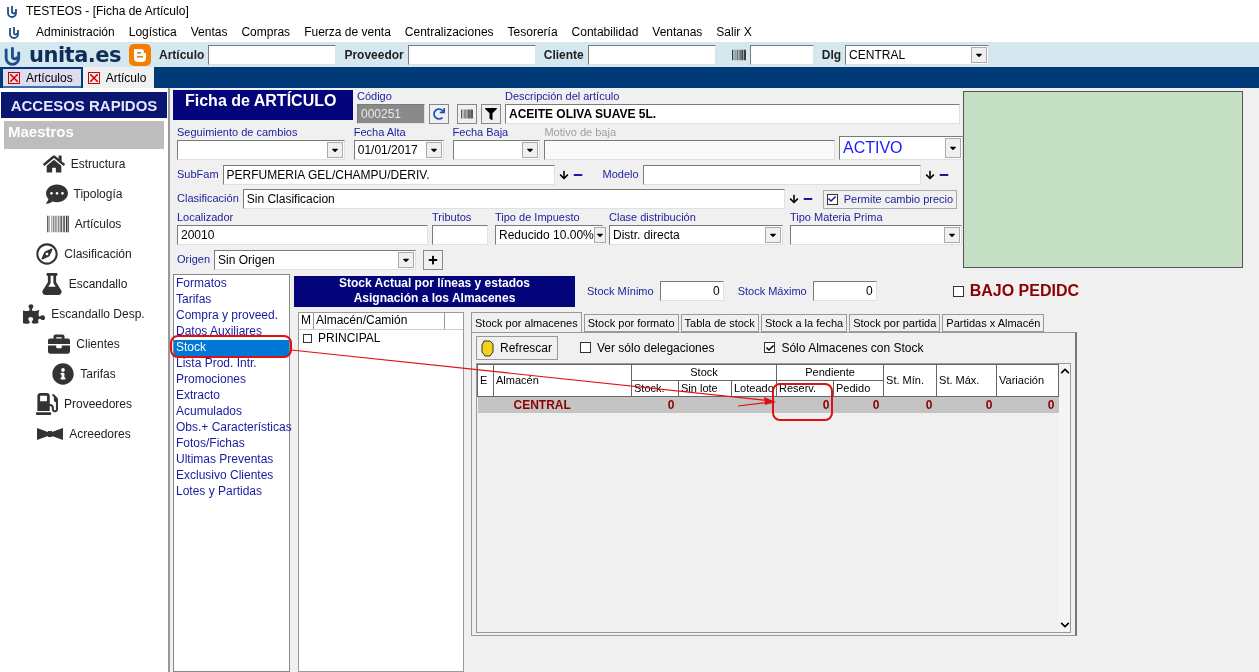  Describe the element at coordinates (620, 175) in the screenshot. I see `field-label: Modelo` at that location.